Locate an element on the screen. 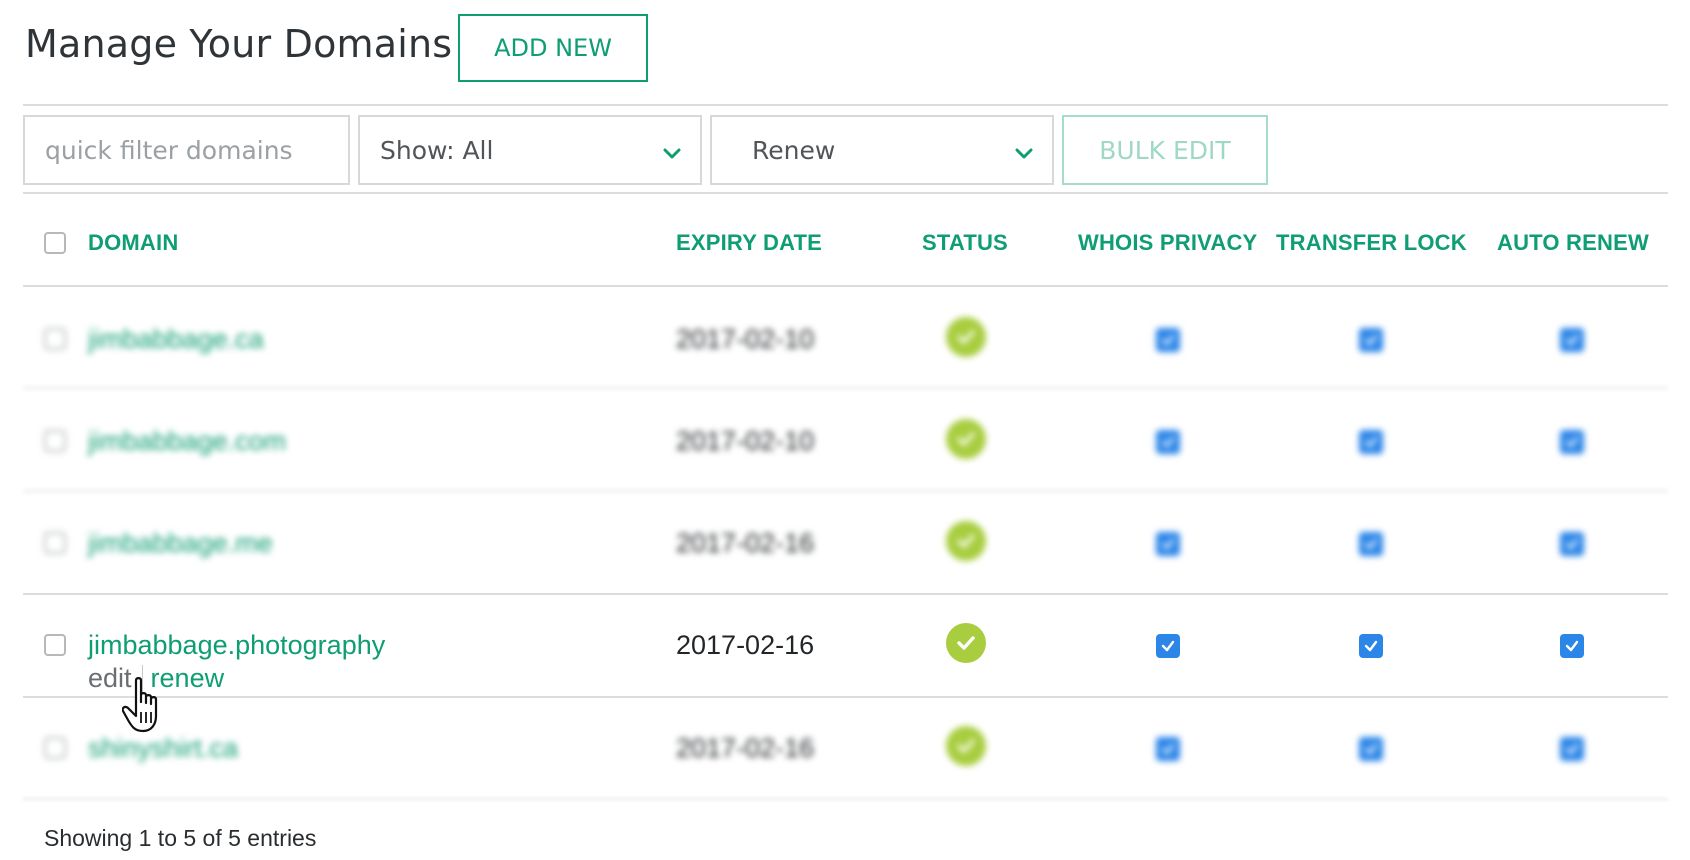 The image size is (1690, 860). table-header-divider is located at coordinates (845, 286).